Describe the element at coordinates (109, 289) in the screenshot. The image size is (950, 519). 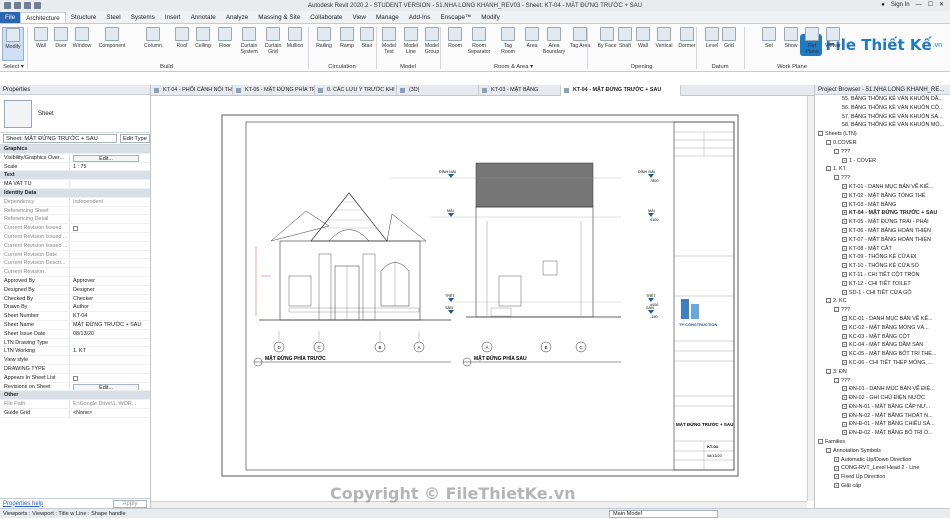
I see `property-value: Designer` at that location.